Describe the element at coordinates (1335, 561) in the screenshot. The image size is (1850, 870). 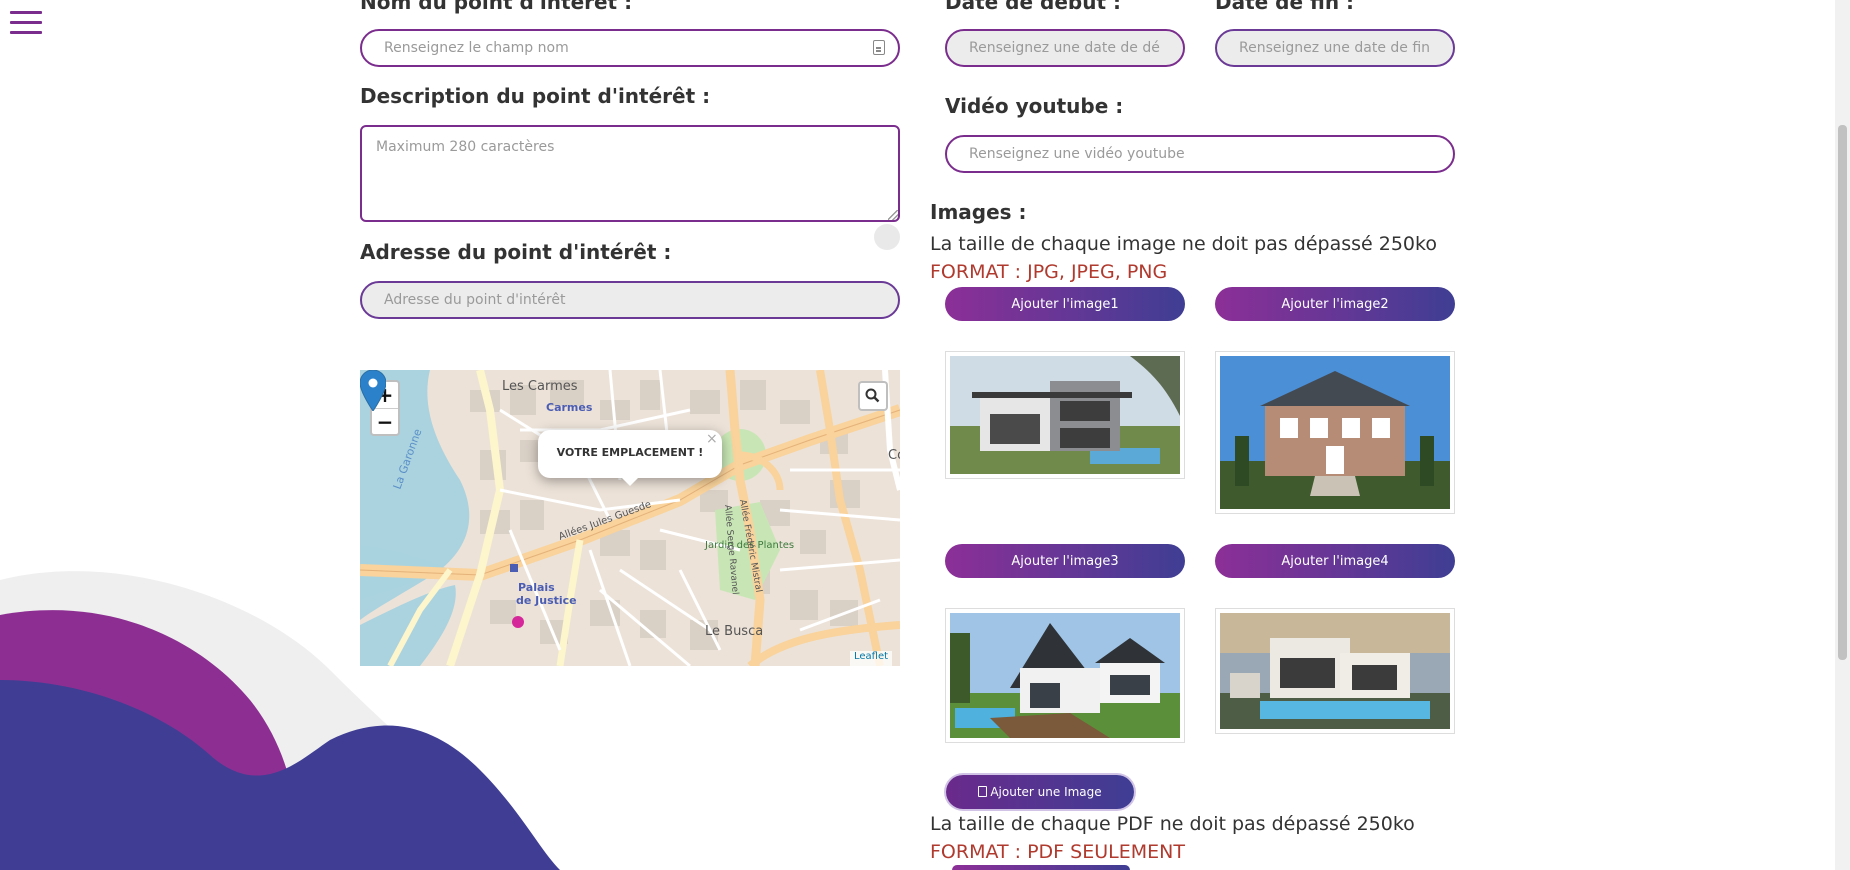
I see `add-image4-button: Ajouter l'image4` at that location.